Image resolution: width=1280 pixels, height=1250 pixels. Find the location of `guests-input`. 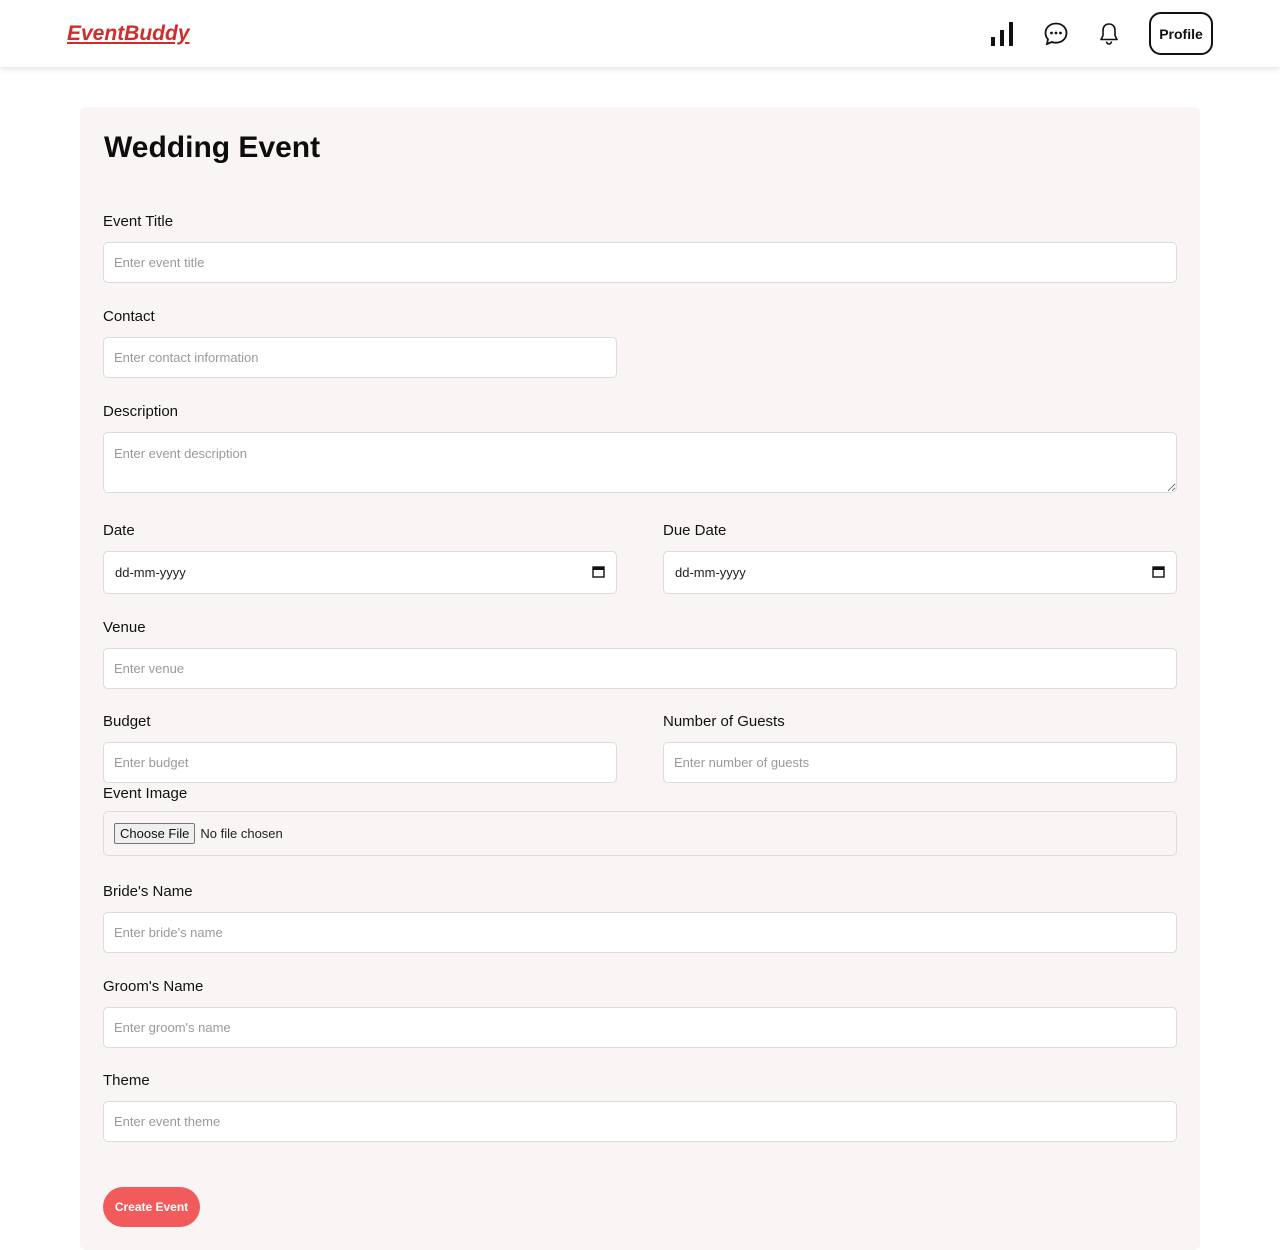

guests-input is located at coordinates (920, 762).